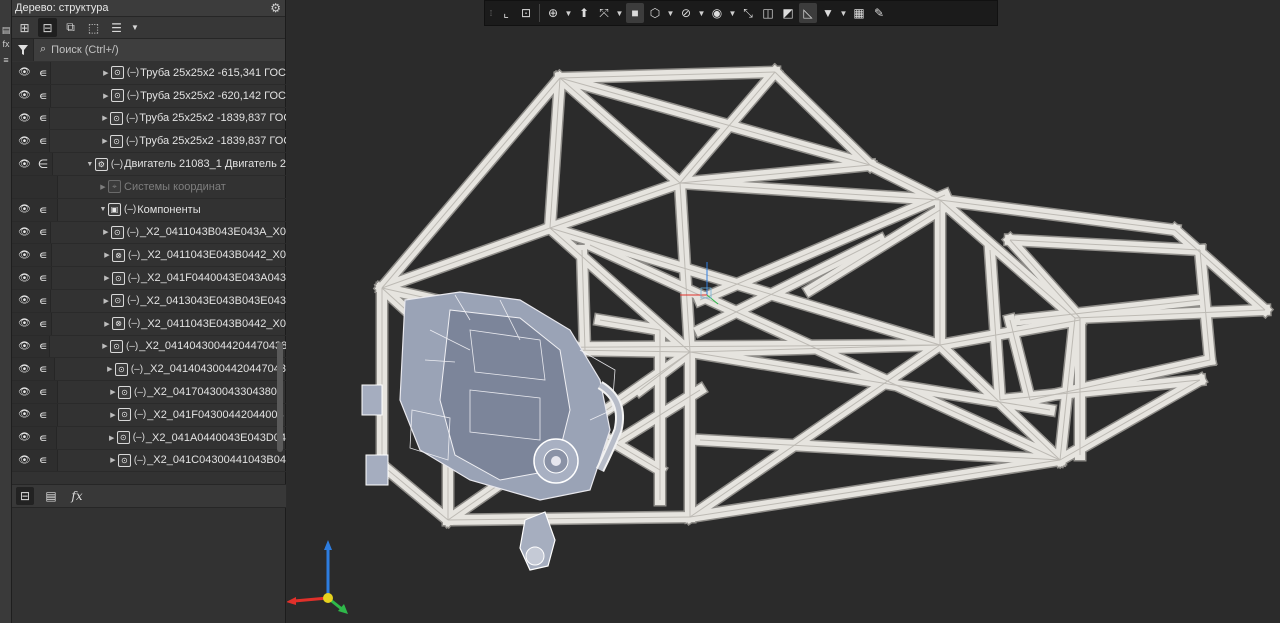 The height and width of the screenshot is (623, 1280). Describe the element at coordinates (584, 13) in the screenshot. I see `pan-icon: ⬆` at that location.